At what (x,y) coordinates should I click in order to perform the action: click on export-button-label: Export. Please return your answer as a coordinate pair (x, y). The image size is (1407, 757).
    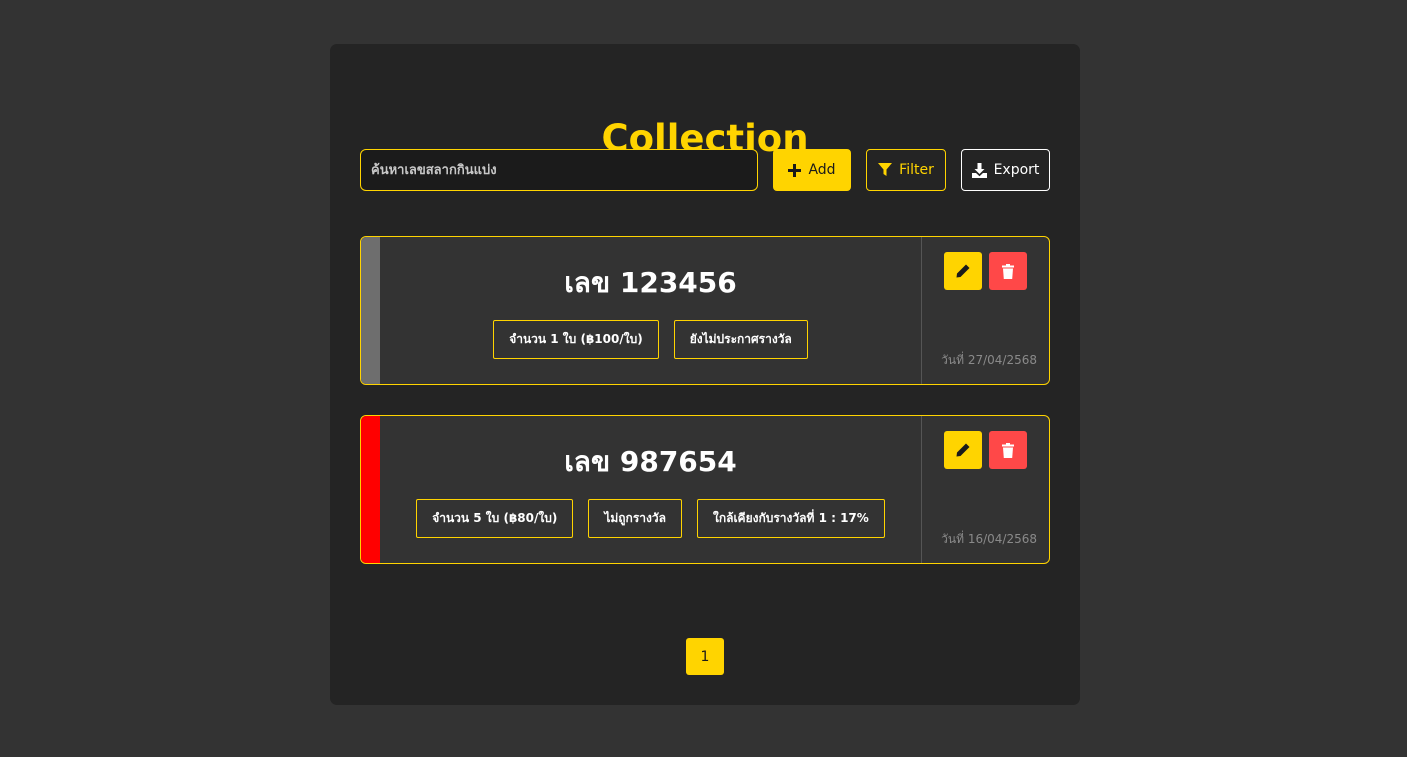
    Looking at the image, I should click on (1016, 170).